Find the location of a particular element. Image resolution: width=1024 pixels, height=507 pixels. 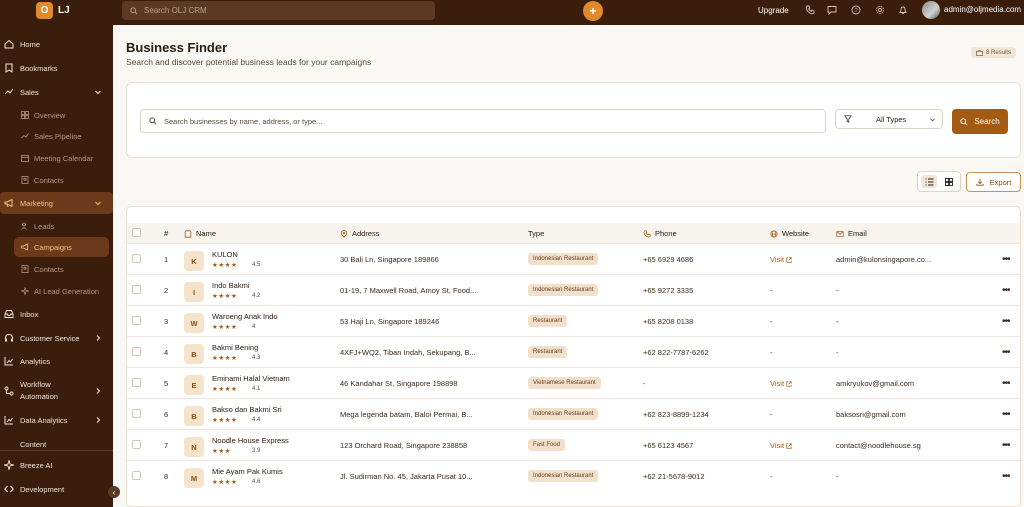

sidebar-item-leads: Leads is located at coordinates (61, 226).